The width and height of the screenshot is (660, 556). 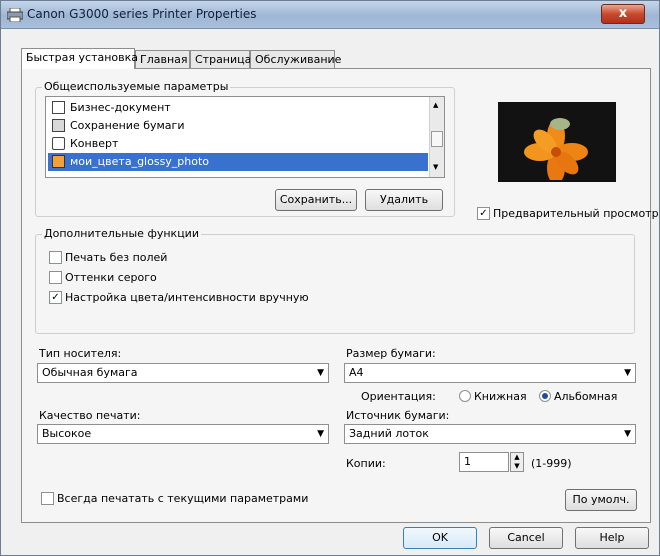 I want to click on always-print-checkbox: Всегда печатать с текущими параметрами, so click(x=174, y=499).